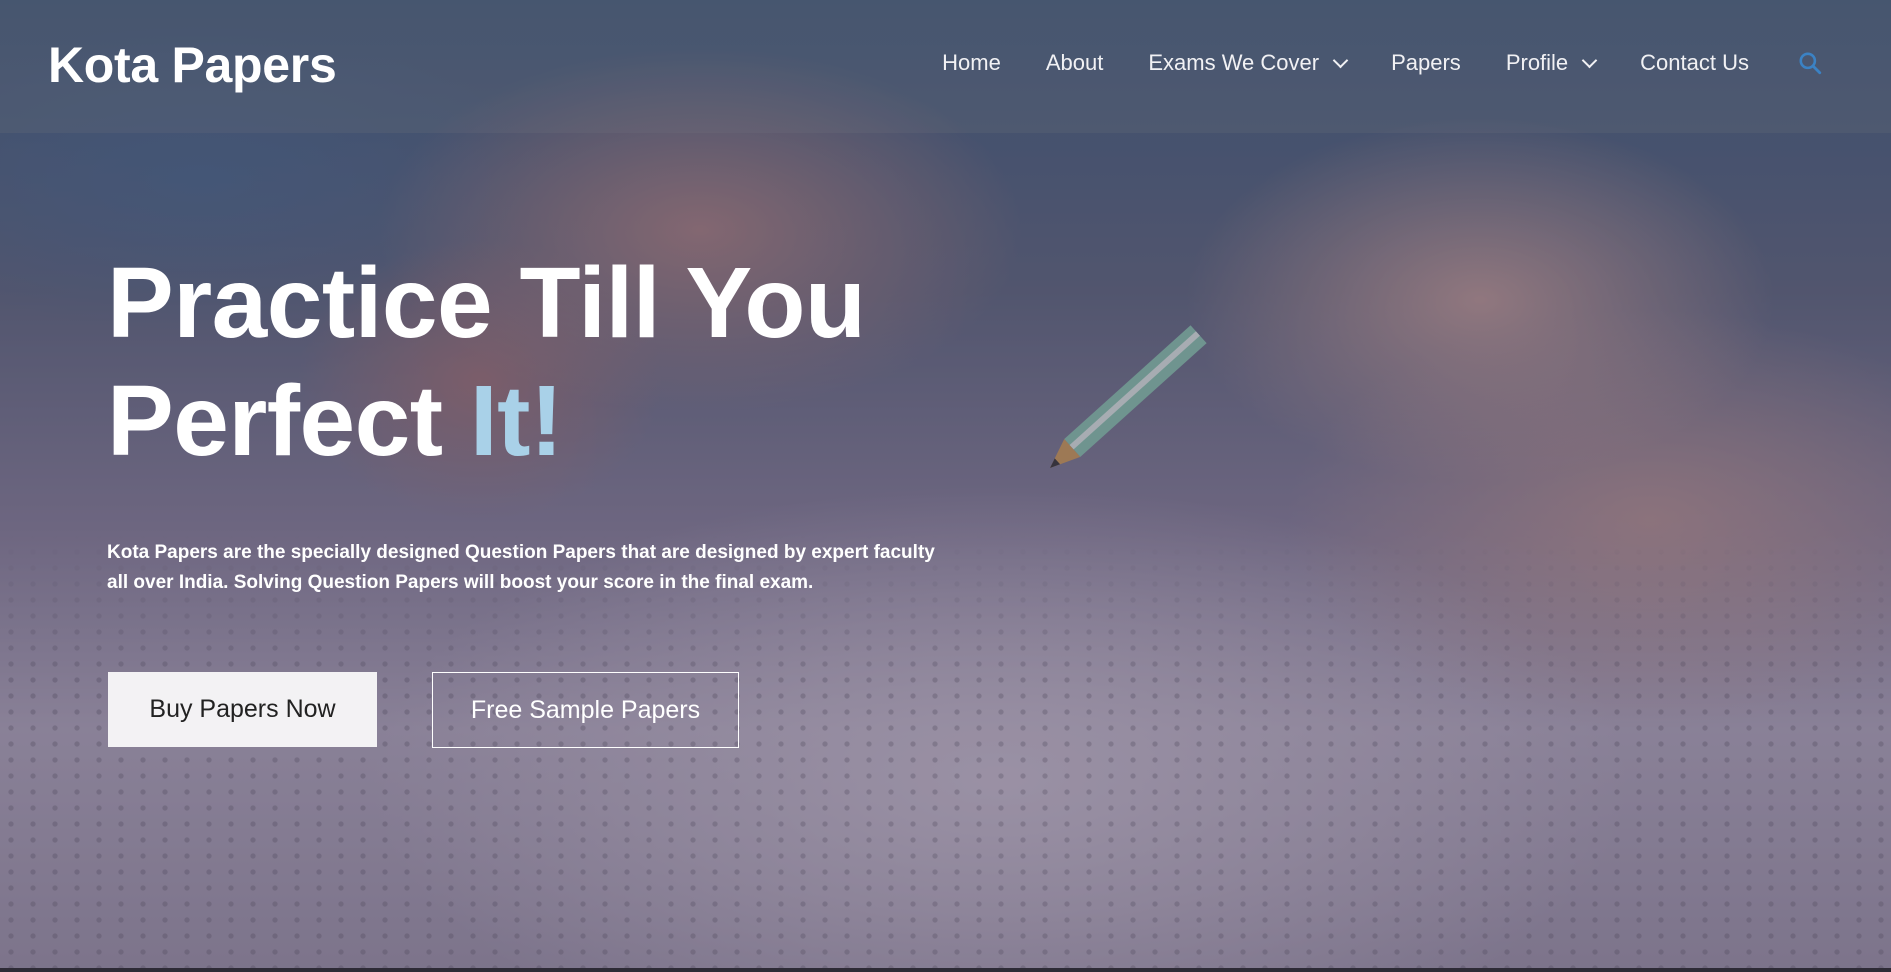  What do you see at coordinates (486, 362) in the screenshot?
I see `hero-headline: Practice Till You Perfect It!` at bounding box center [486, 362].